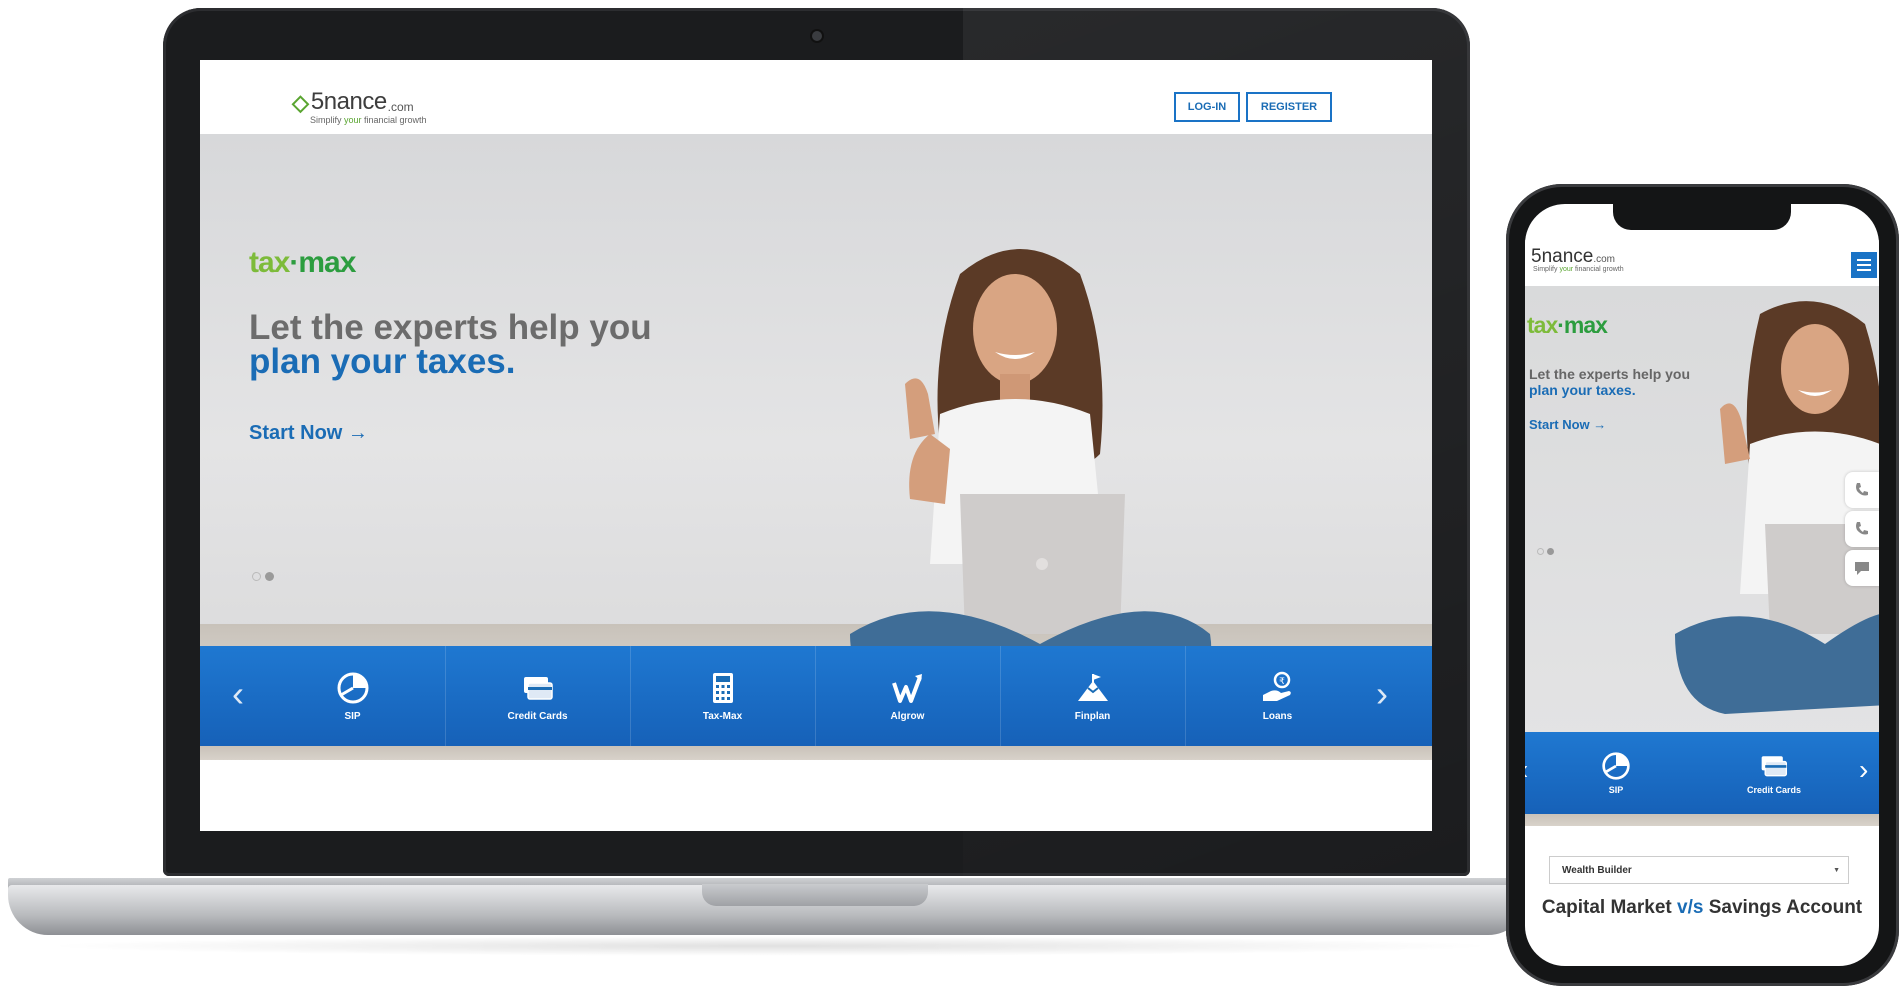  I want to click on product-loans: ₹ Loans, so click(1277, 696).